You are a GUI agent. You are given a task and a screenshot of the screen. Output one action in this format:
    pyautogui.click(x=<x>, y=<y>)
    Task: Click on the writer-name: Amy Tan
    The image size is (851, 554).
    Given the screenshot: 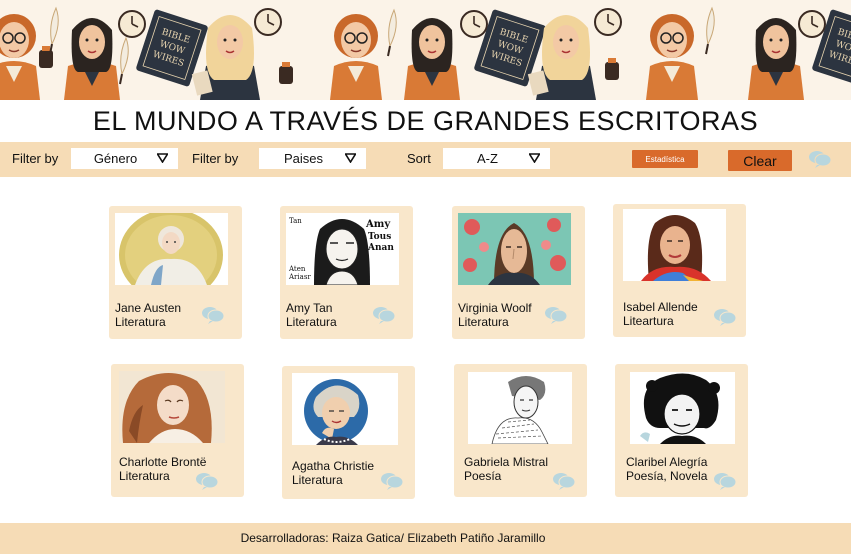 What is the action you would take?
    pyautogui.click(x=309, y=308)
    